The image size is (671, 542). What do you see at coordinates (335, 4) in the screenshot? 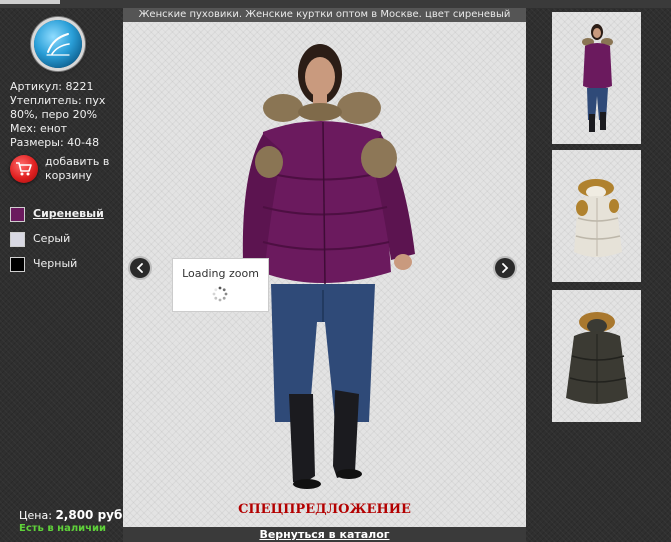
I see `top-strip` at bounding box center [335, 4].